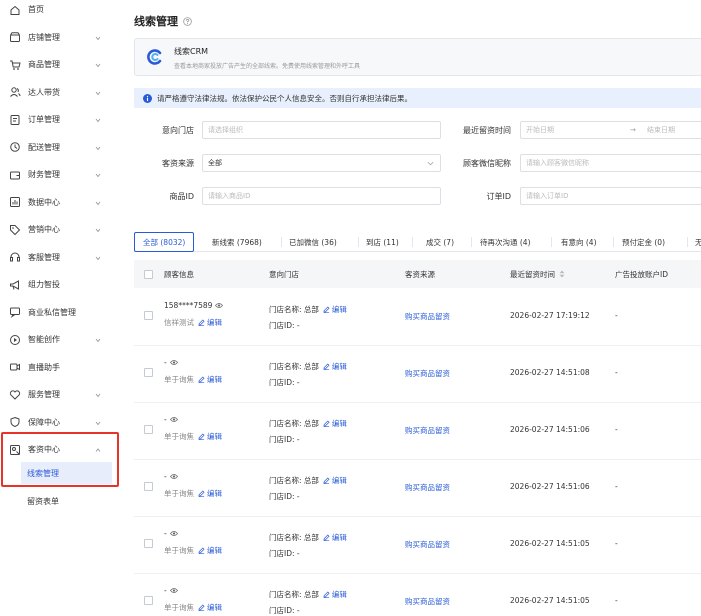 The width and height of the screenshot is (701, 616). What do you see at coordinates (698, 242) in the screenshot?
I see `tab-none: 无` at bounding box center [698, 242].